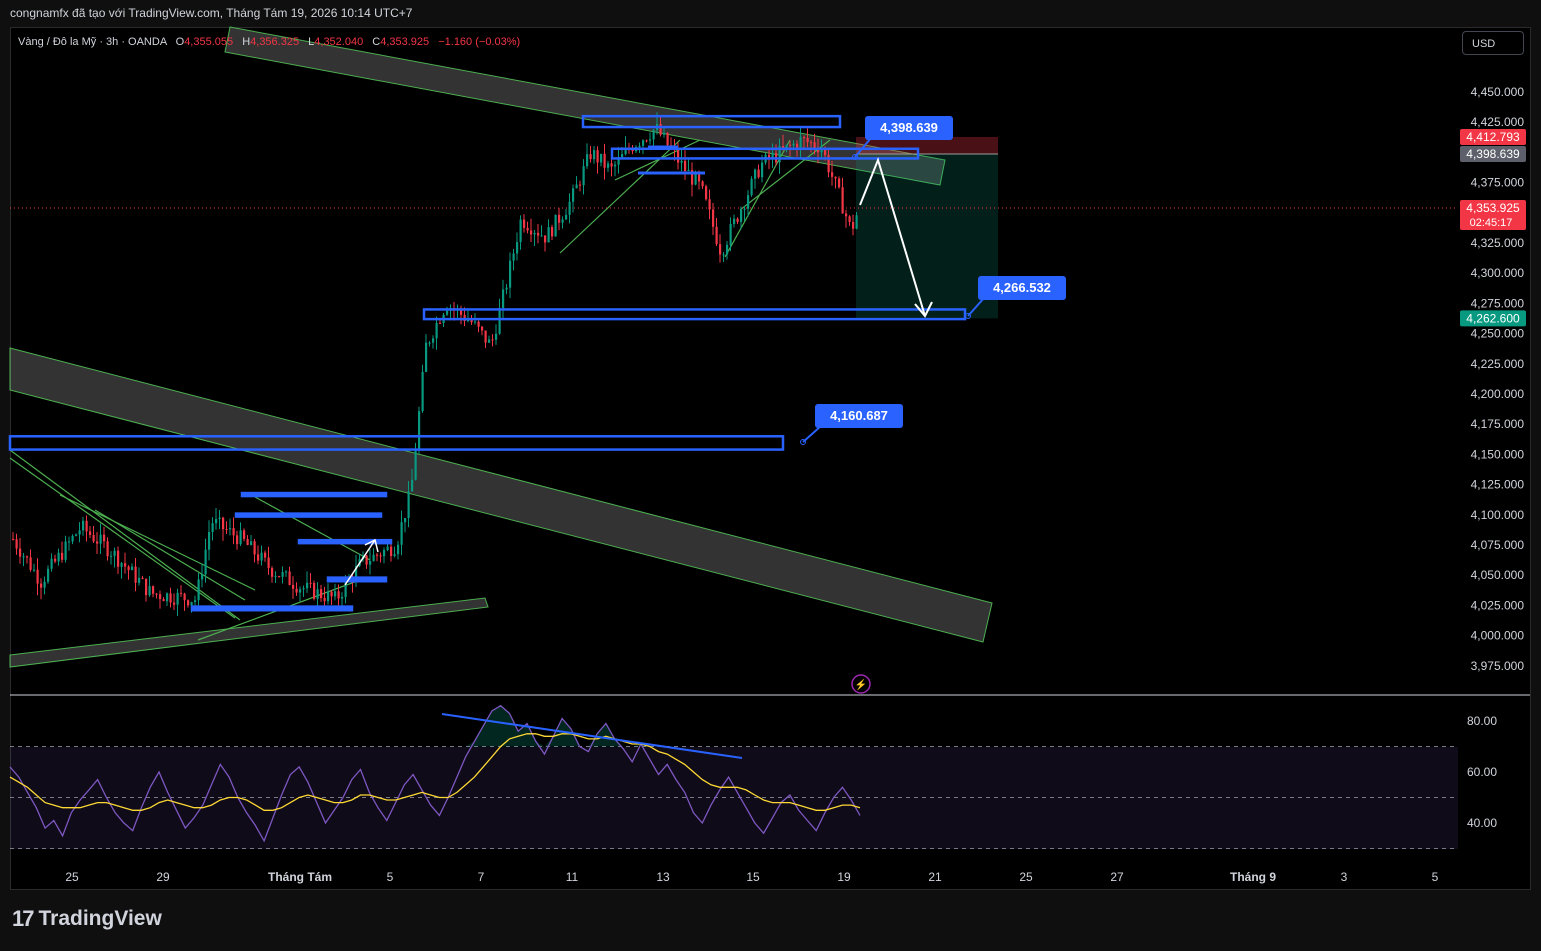 Image resolution: width=1541 pixels, height=951 pixels. I want to click on open-label: O, so click(180, 42).